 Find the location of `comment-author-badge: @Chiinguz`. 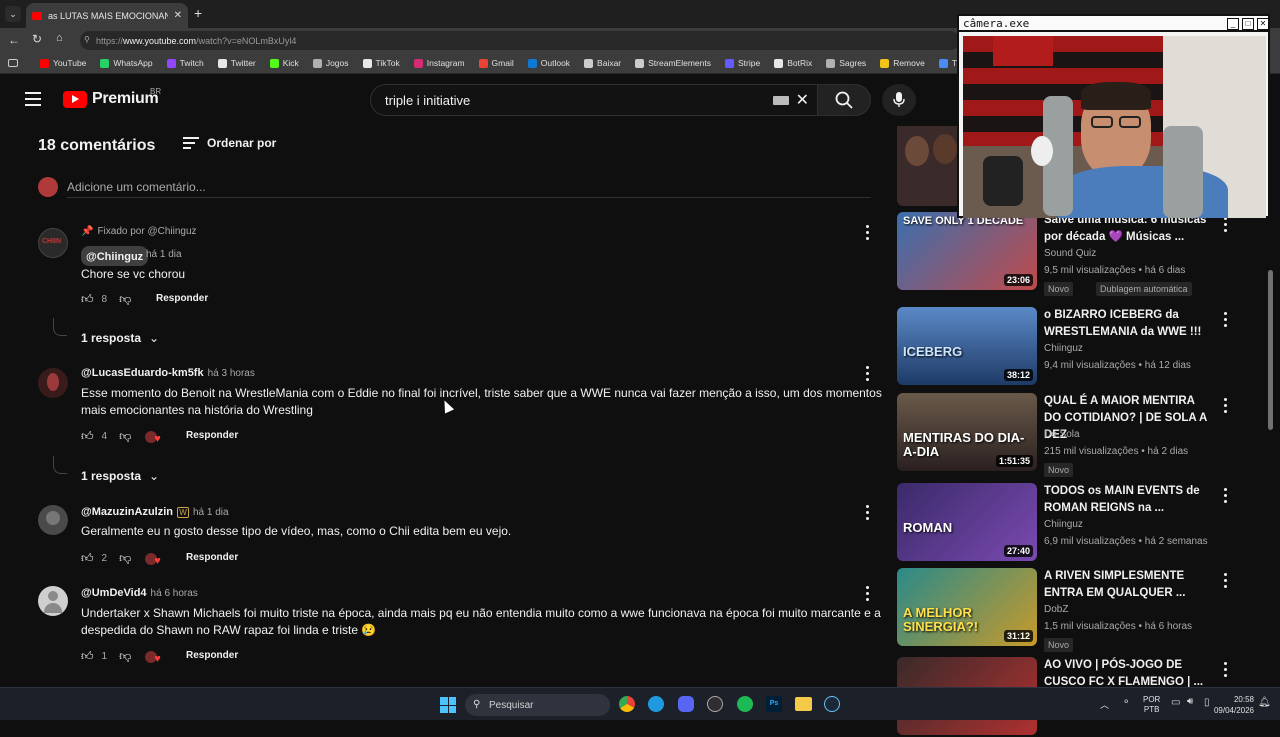

comment-author-badge: @Chiinguz is located at coordinates (115, 256).